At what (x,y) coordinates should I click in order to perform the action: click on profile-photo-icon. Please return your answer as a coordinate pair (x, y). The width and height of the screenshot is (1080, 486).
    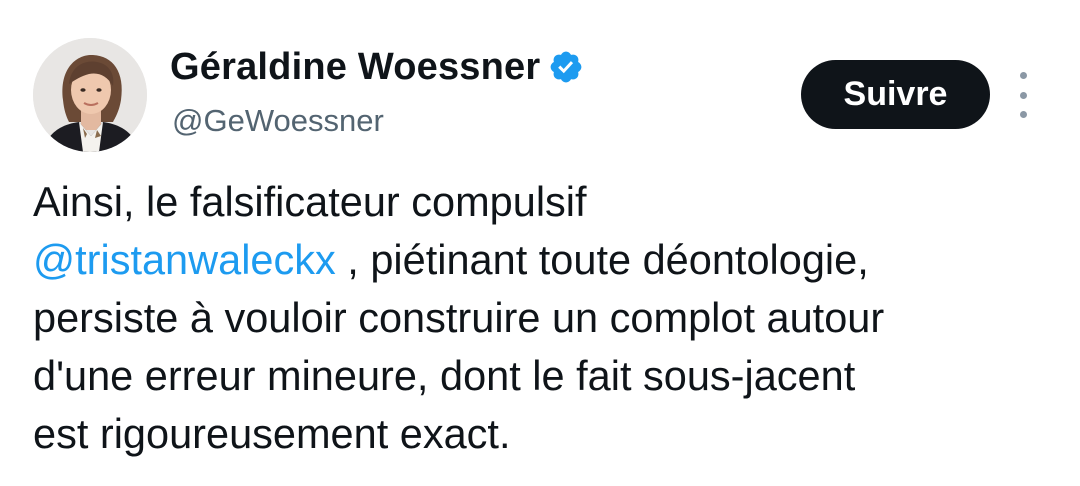
    Looking at the image, I should click on (90, 95).